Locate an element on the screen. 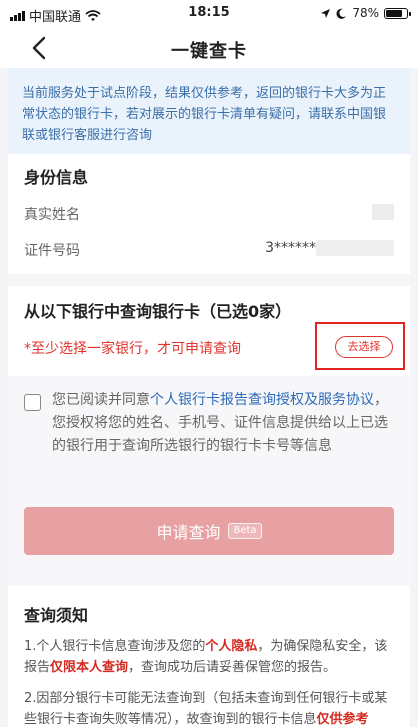 This screenshot has width=418, height=727. id-number-text: 3****** is located at coordinates (290, 248).